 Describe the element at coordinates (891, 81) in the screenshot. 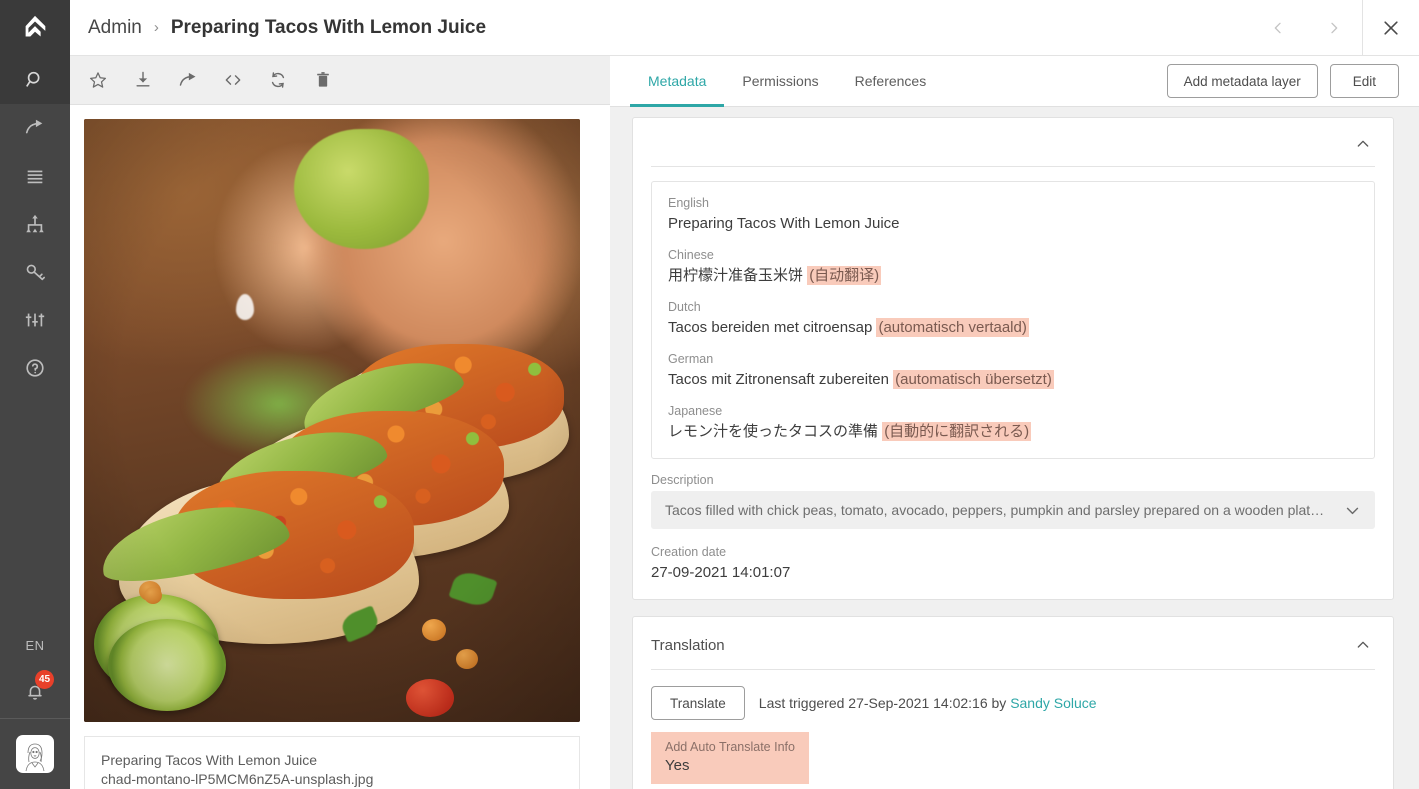

I see `tab-references: References` at that location.